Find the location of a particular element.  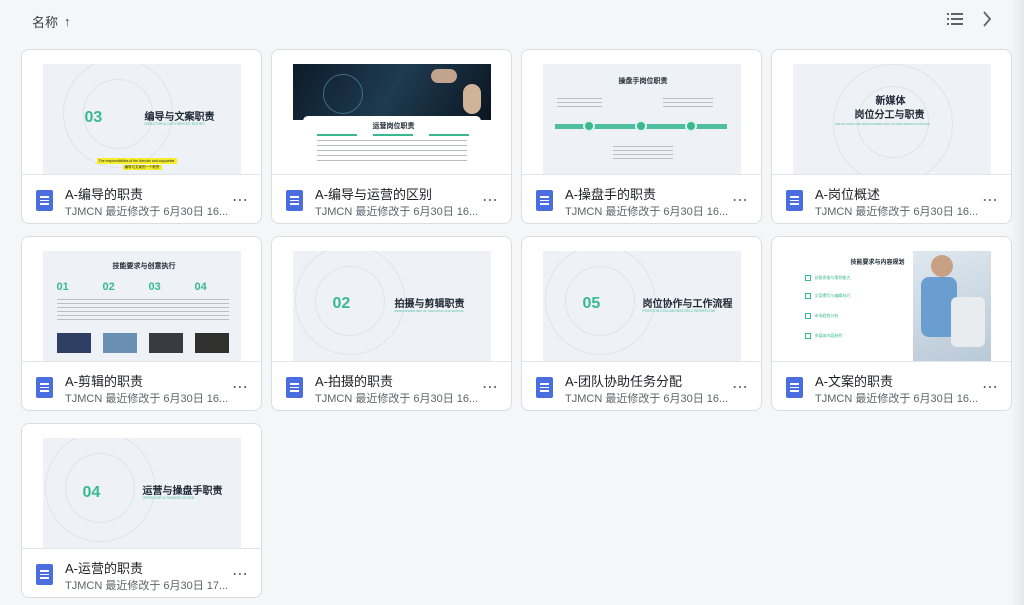

slide-heading: 技能要求与创意执行 is located at coordinates (144, 266).